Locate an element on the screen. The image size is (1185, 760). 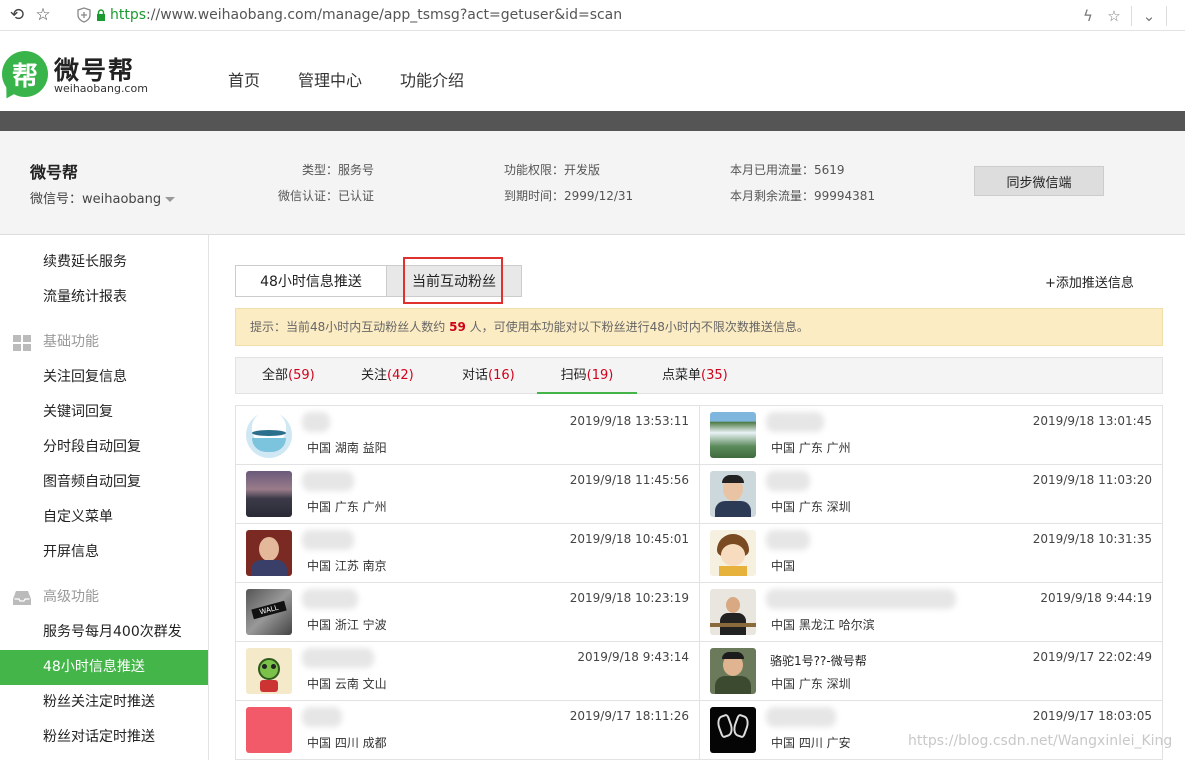
filter-count: (59) is located at coordinates (301, 375).